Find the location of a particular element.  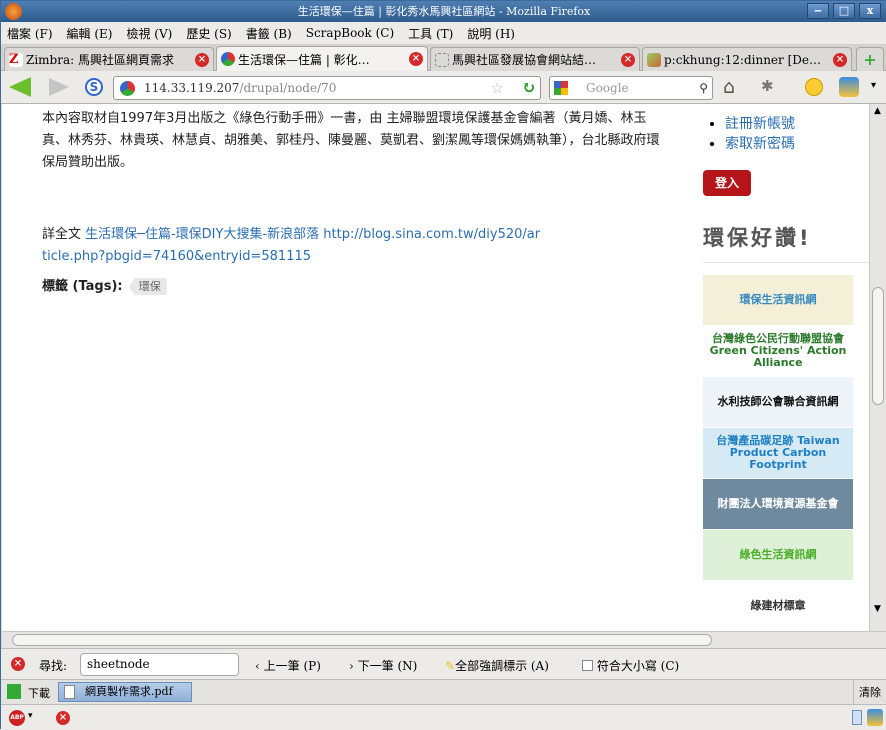

site-favicon is located at coordinates (127, 88).